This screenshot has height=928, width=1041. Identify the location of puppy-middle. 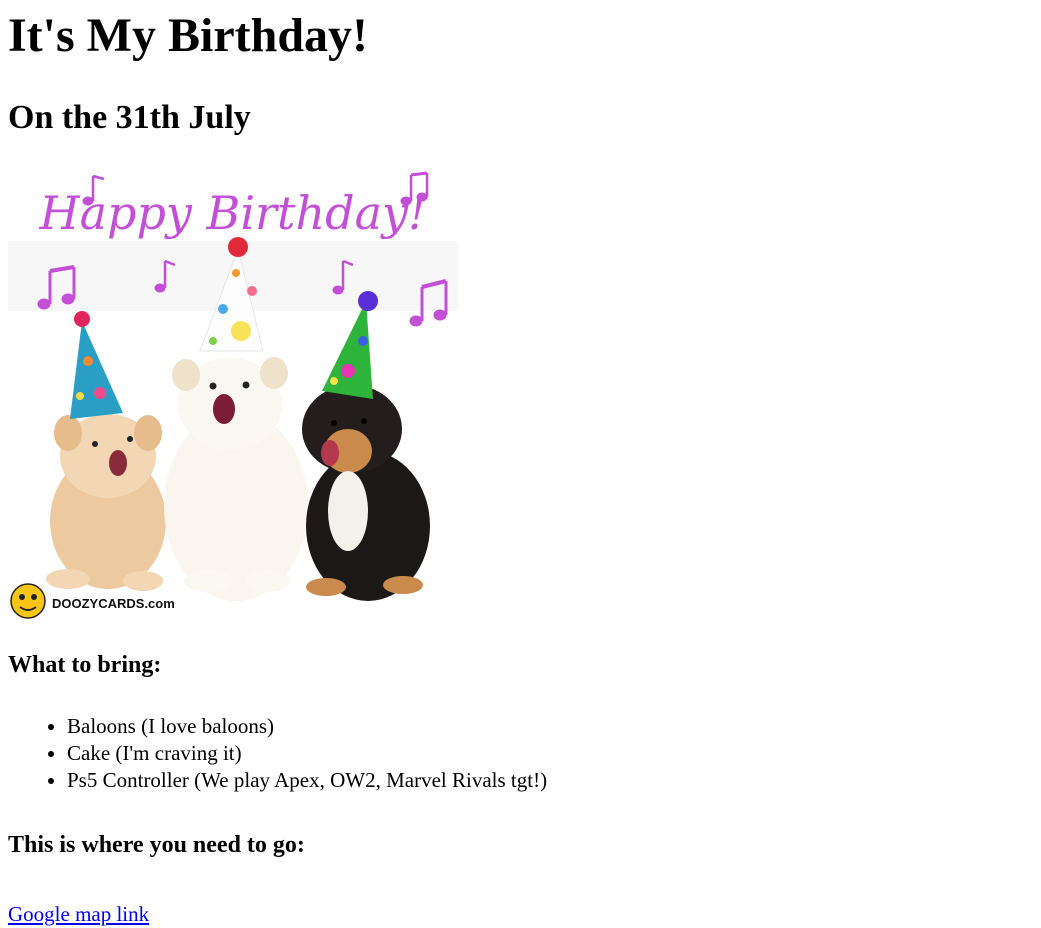
(236, 479).